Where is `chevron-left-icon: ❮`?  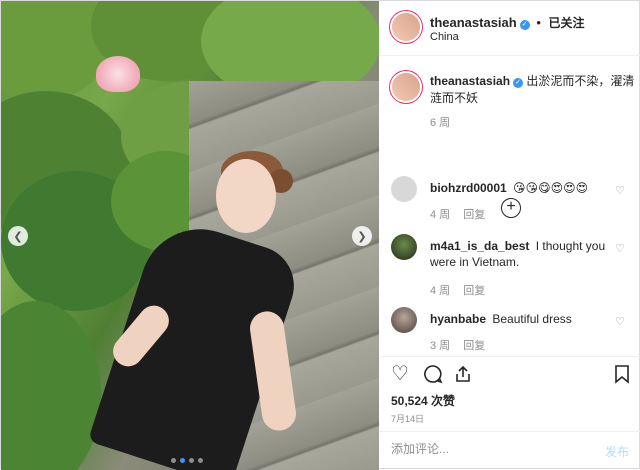
chevron-left-icon: ❮ is located at coordinates (18, 236).